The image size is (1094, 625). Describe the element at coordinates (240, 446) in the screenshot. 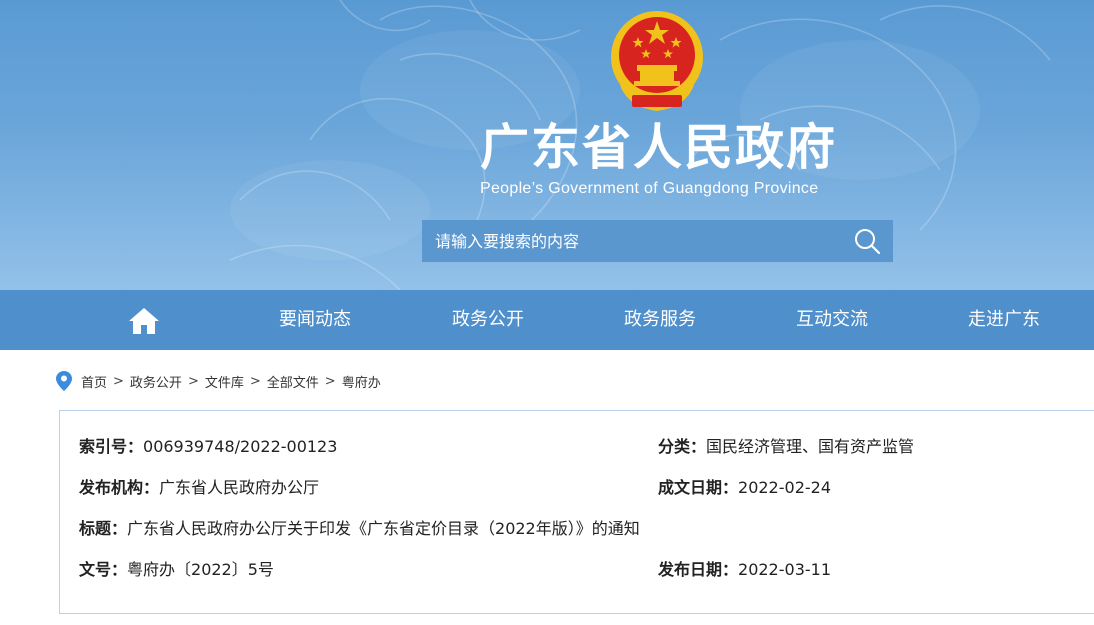

I see `index-number-value: 006939748/2022-00123` at that location.